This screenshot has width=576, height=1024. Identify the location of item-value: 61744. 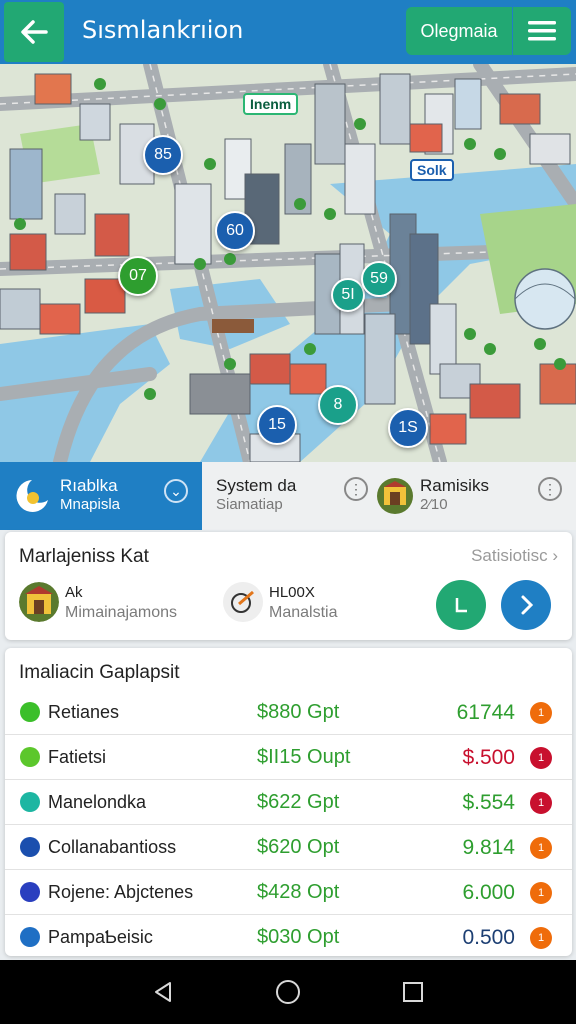
(485, 712).